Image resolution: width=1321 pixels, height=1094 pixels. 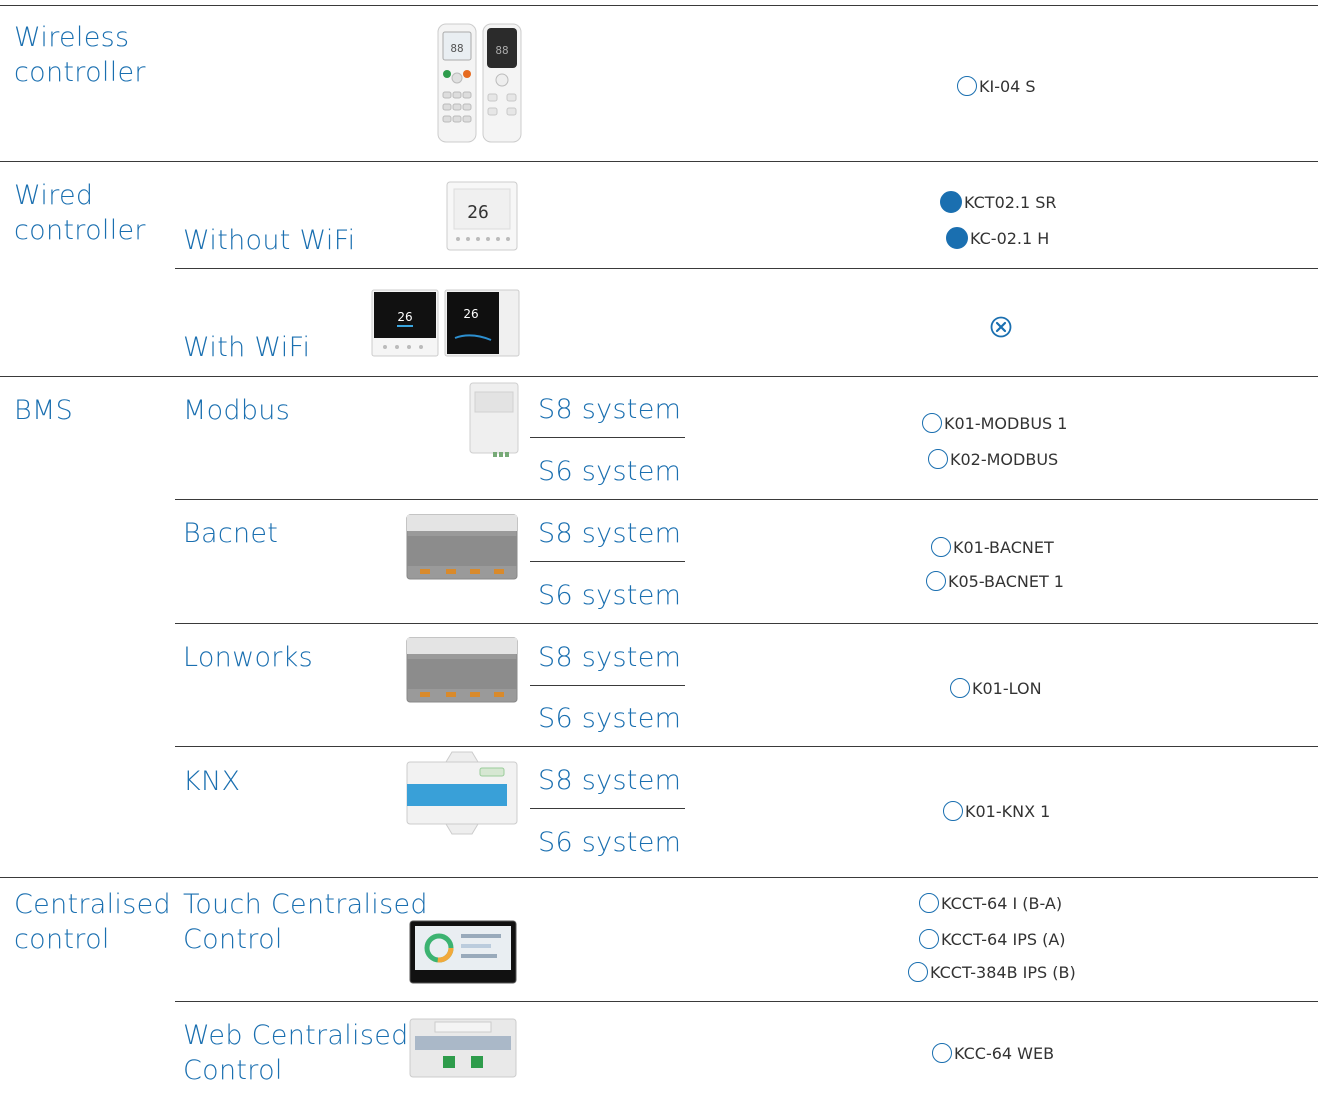 What do you see at coordinates (248, 657) in the screenshot?
I see `label-lonworks: Lonworks` at bounding box center [248, 657].